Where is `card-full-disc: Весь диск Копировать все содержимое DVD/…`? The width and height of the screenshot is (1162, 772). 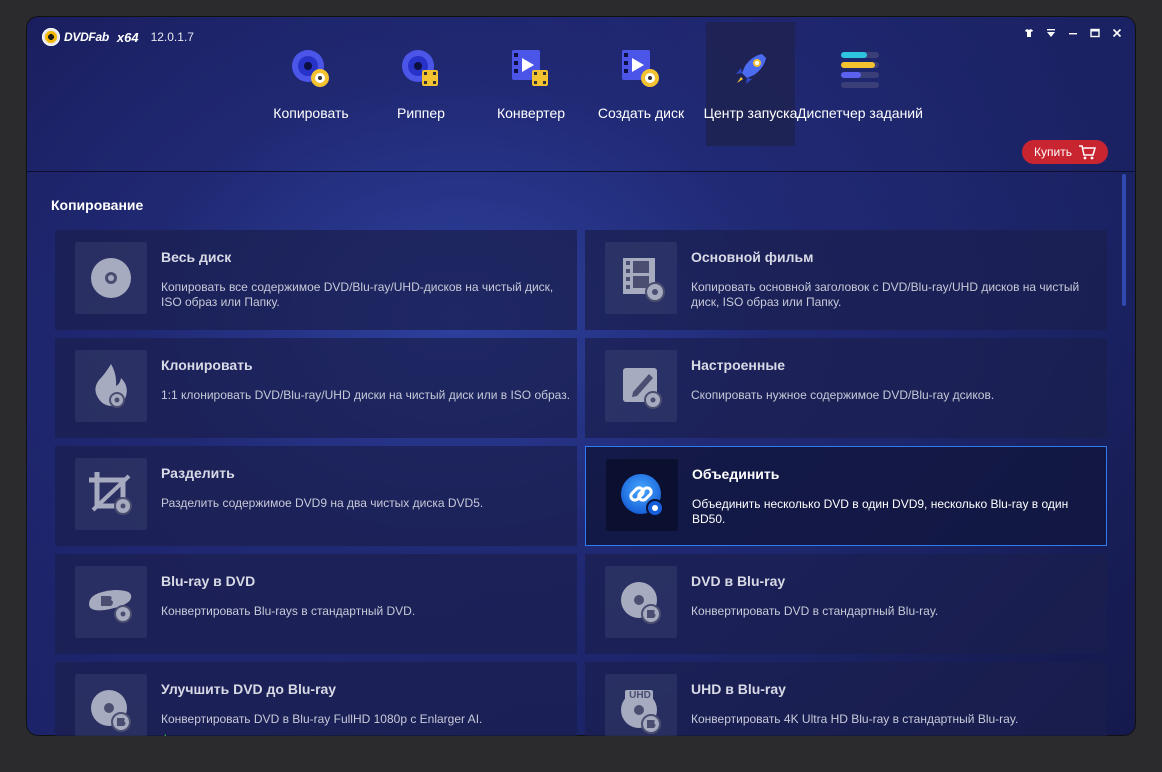 card-full-disc: Весь диск Копировать все содержимое DVD/… is located at coordinates (316, 280).